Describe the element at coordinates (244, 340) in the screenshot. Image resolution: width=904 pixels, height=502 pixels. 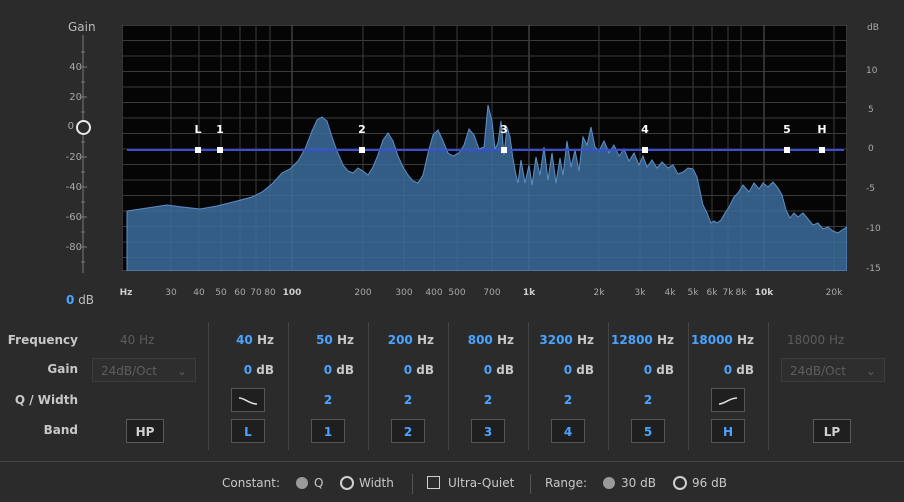
I see `band-frequency-value: 40` at that location.